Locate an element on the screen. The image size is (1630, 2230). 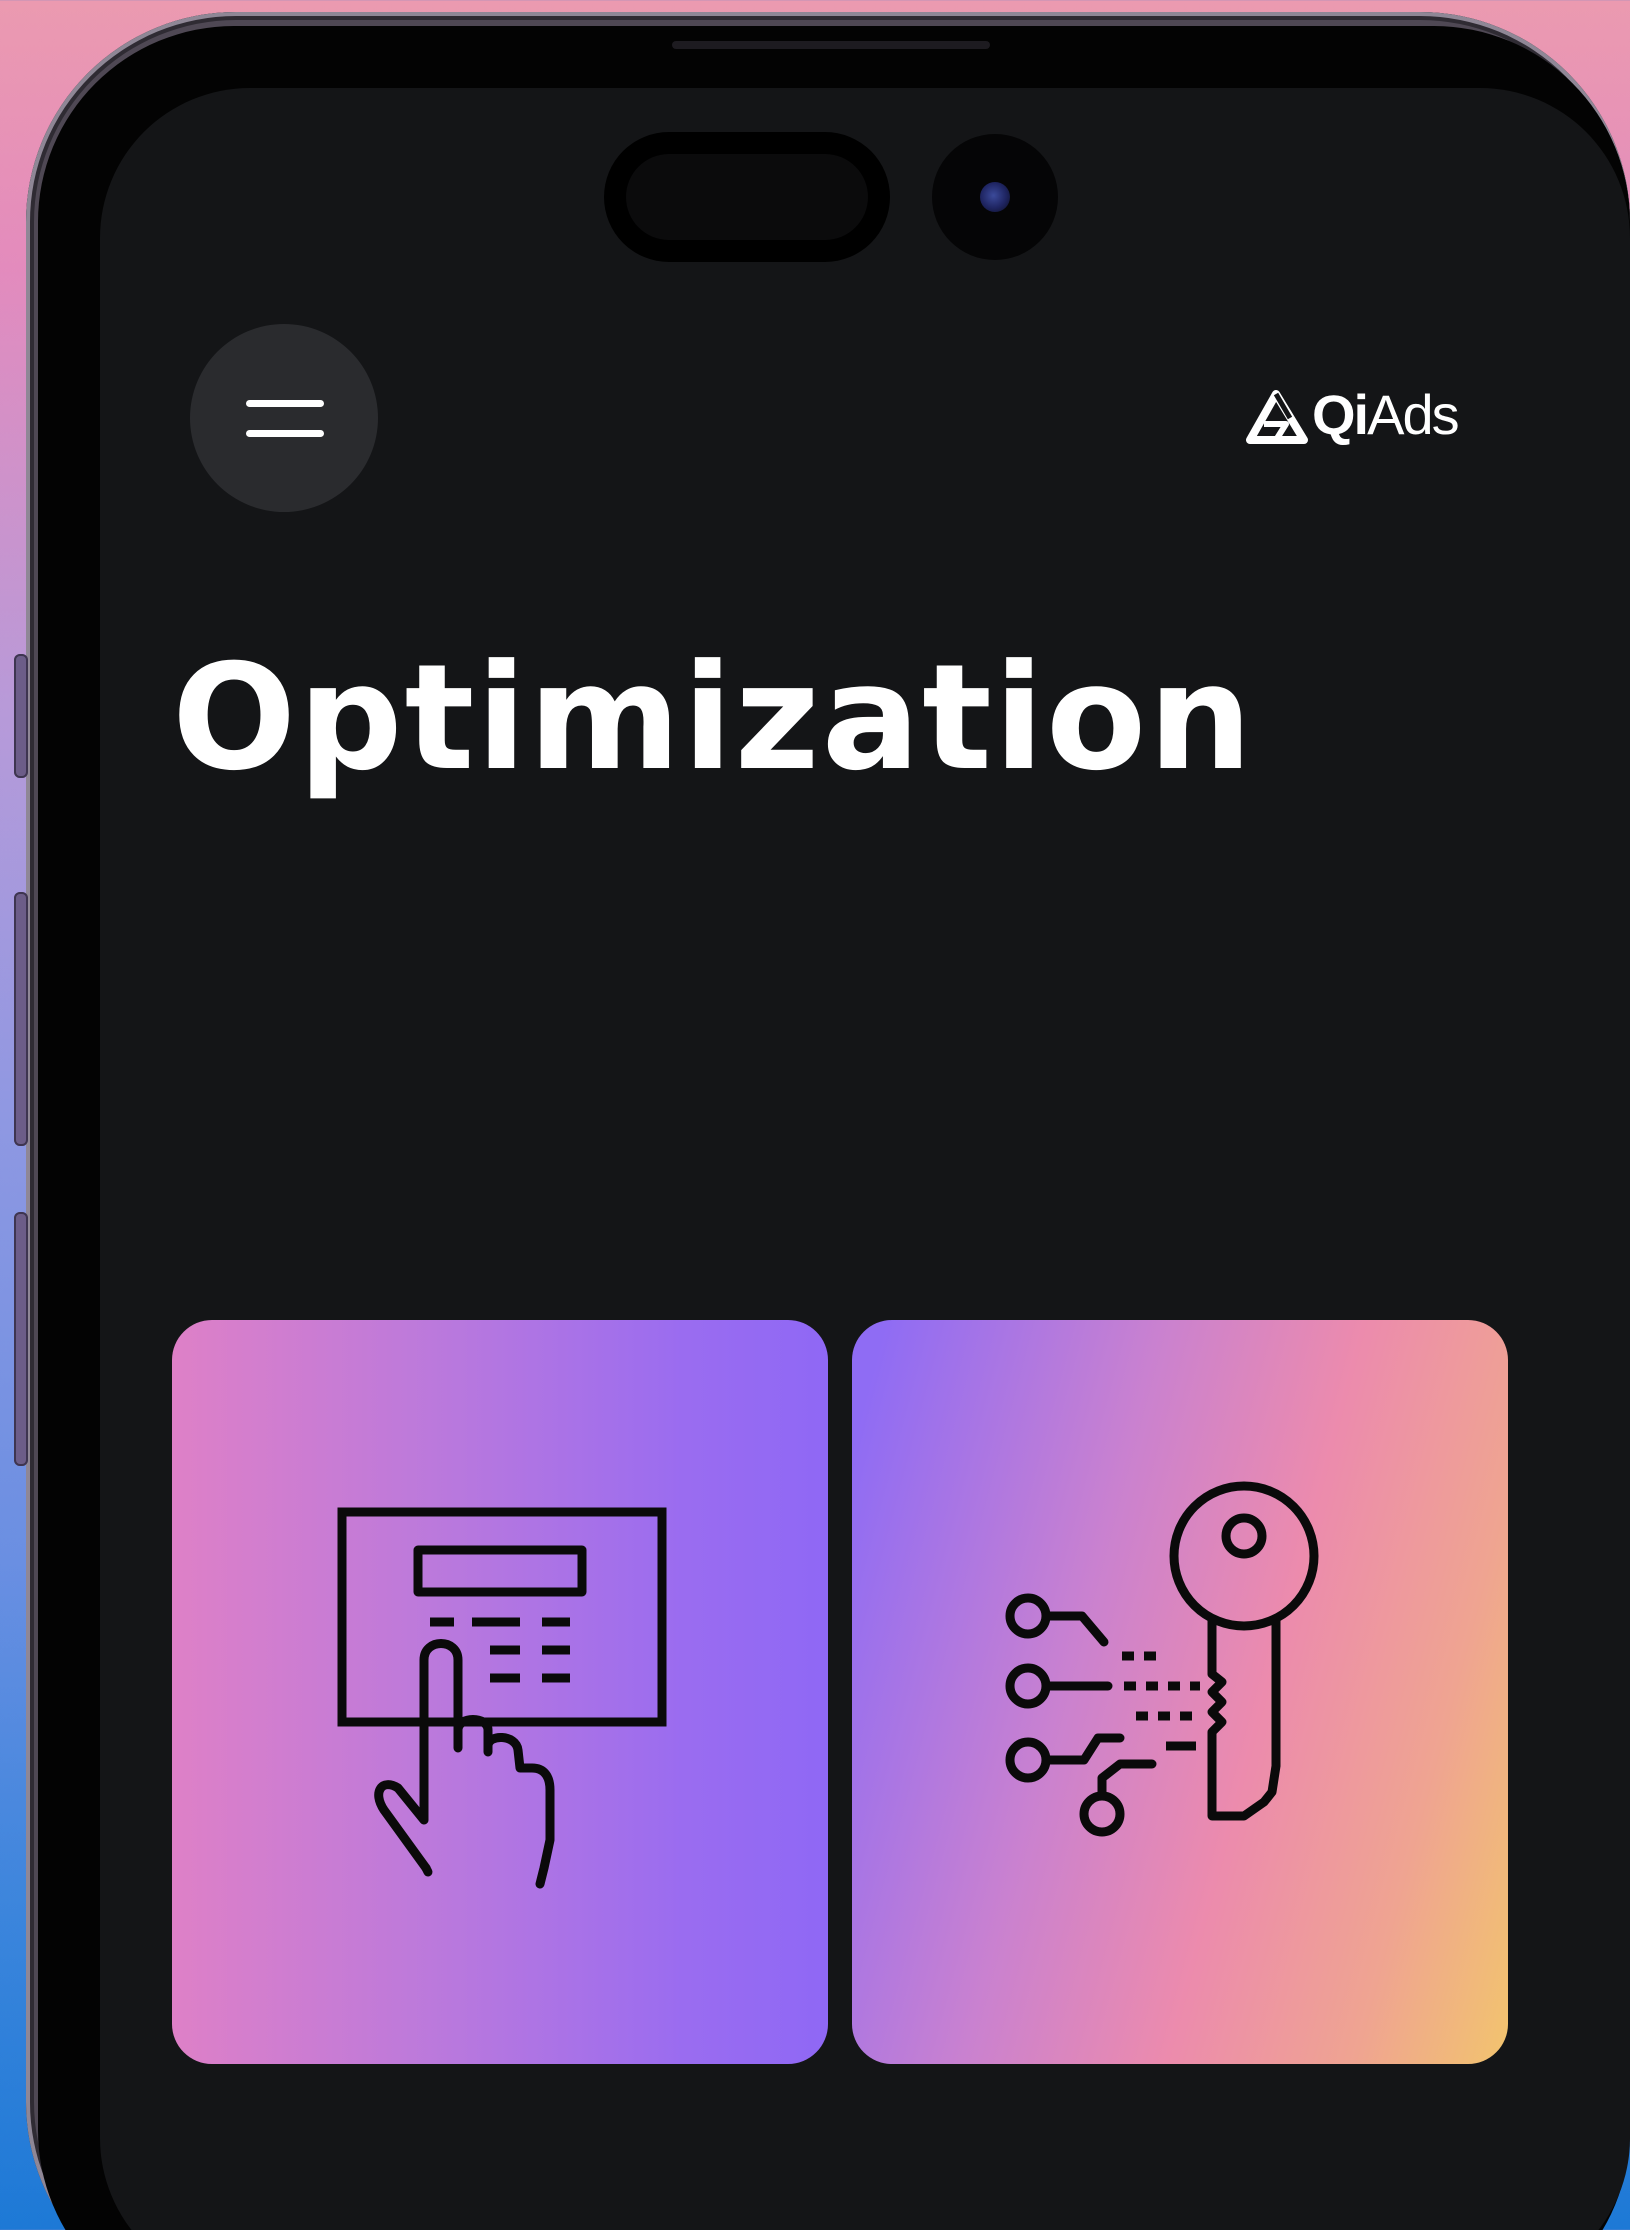
keypad-card is located at coordinates (500, 1692).